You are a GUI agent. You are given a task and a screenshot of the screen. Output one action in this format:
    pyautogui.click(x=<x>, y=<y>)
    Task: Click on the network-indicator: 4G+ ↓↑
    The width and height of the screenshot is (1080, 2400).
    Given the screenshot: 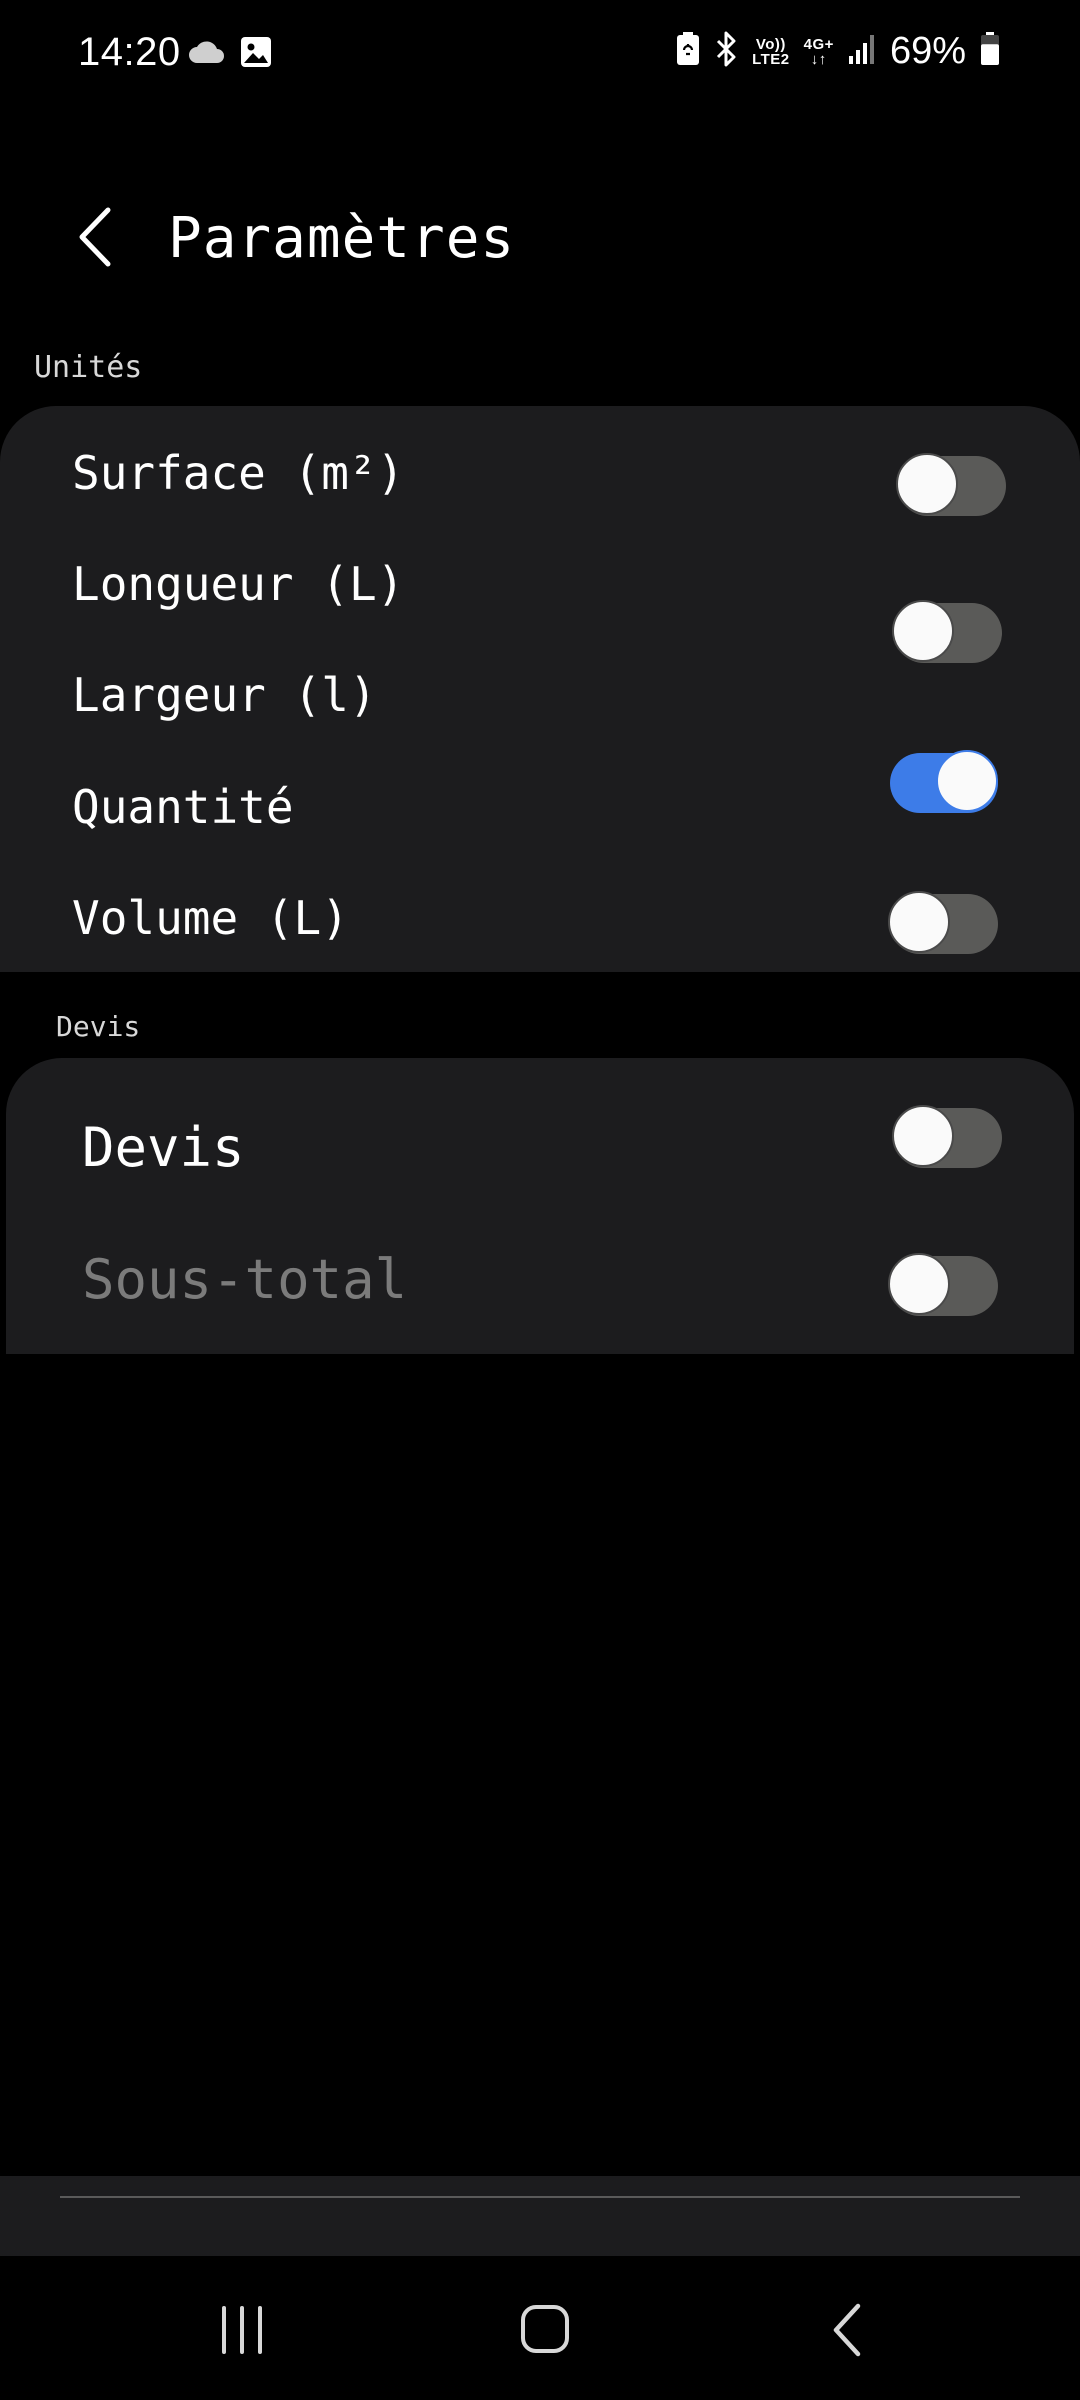 What is the action you would take?
    pyautogui.click(x=819, y=52)
    